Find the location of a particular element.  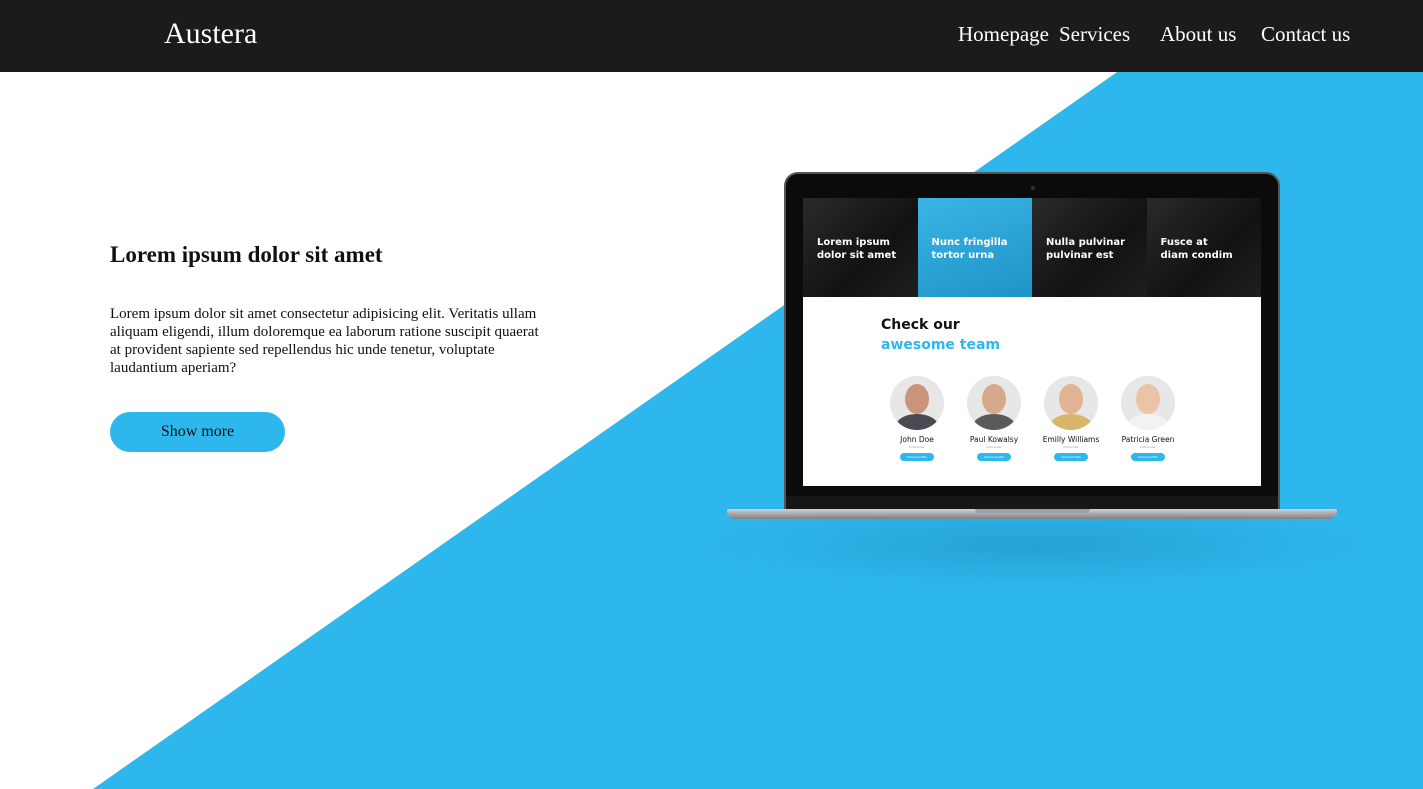

screen-tile: Nulla pulvinar pulvinar est is located at coordinates (1089, 247).